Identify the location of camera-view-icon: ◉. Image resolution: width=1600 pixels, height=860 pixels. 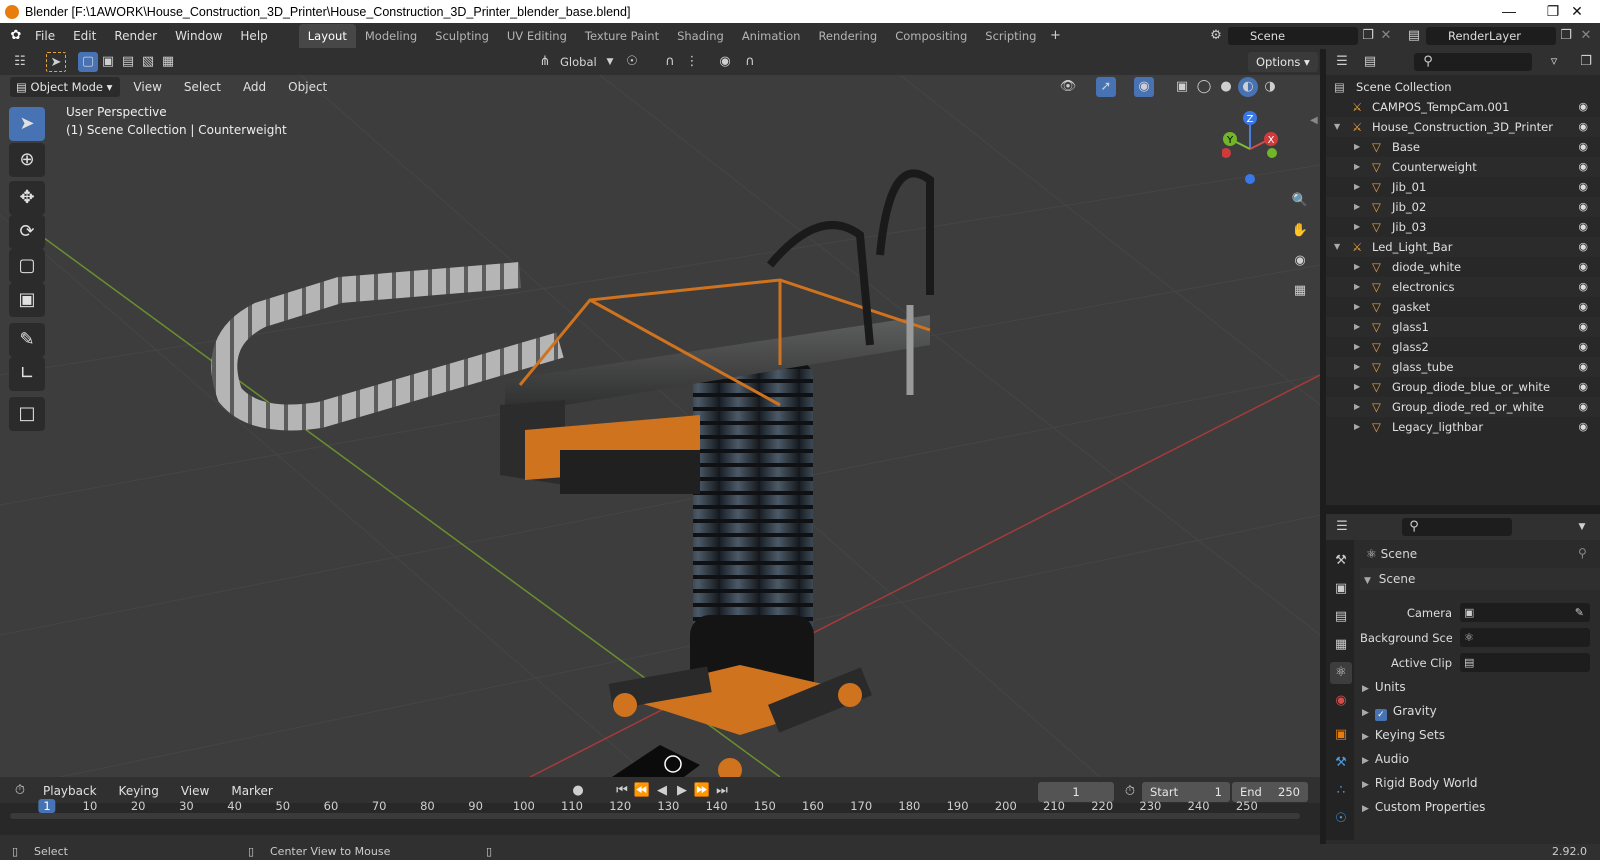
(1300, 261).